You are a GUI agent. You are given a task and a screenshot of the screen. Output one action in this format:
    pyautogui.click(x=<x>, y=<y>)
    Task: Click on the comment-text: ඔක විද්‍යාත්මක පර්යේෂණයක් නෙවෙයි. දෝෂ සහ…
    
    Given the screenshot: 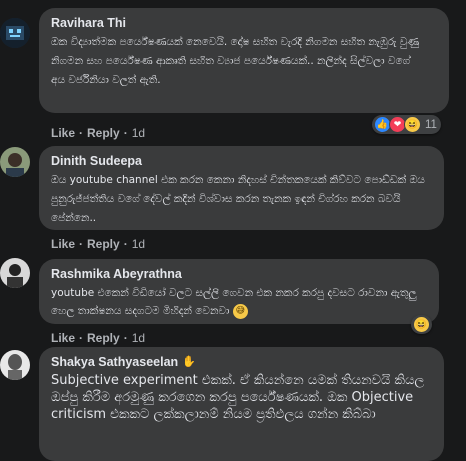 What is the action you would take?
    pyautogui.click(x=235, y=61)
    